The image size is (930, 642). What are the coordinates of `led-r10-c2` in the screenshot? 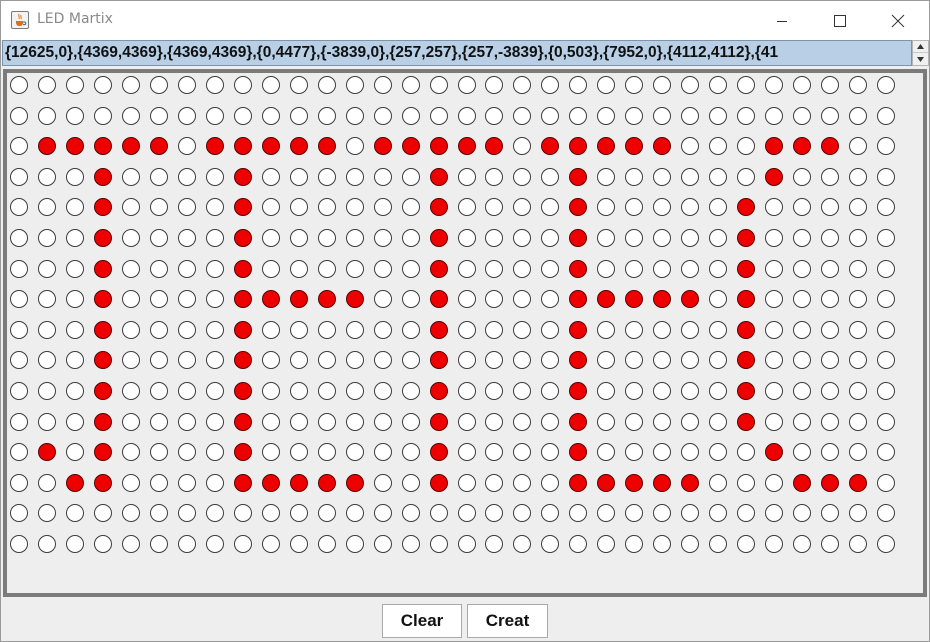 It's located at (74, 391).